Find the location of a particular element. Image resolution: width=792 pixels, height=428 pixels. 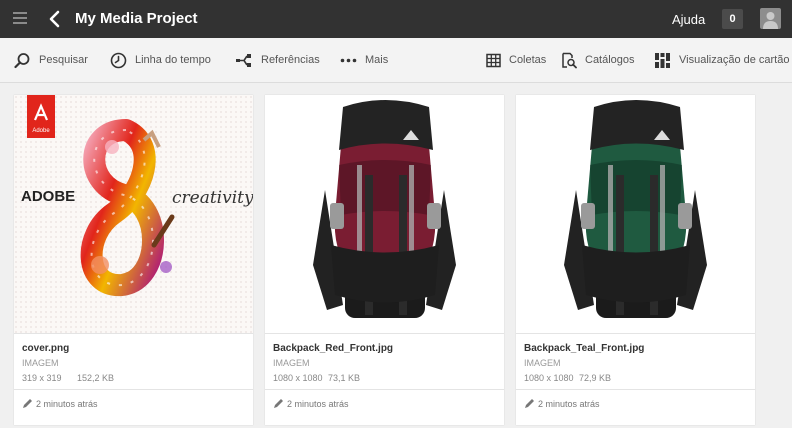

help-link: Ajuda is located at coordinates (688, 19).